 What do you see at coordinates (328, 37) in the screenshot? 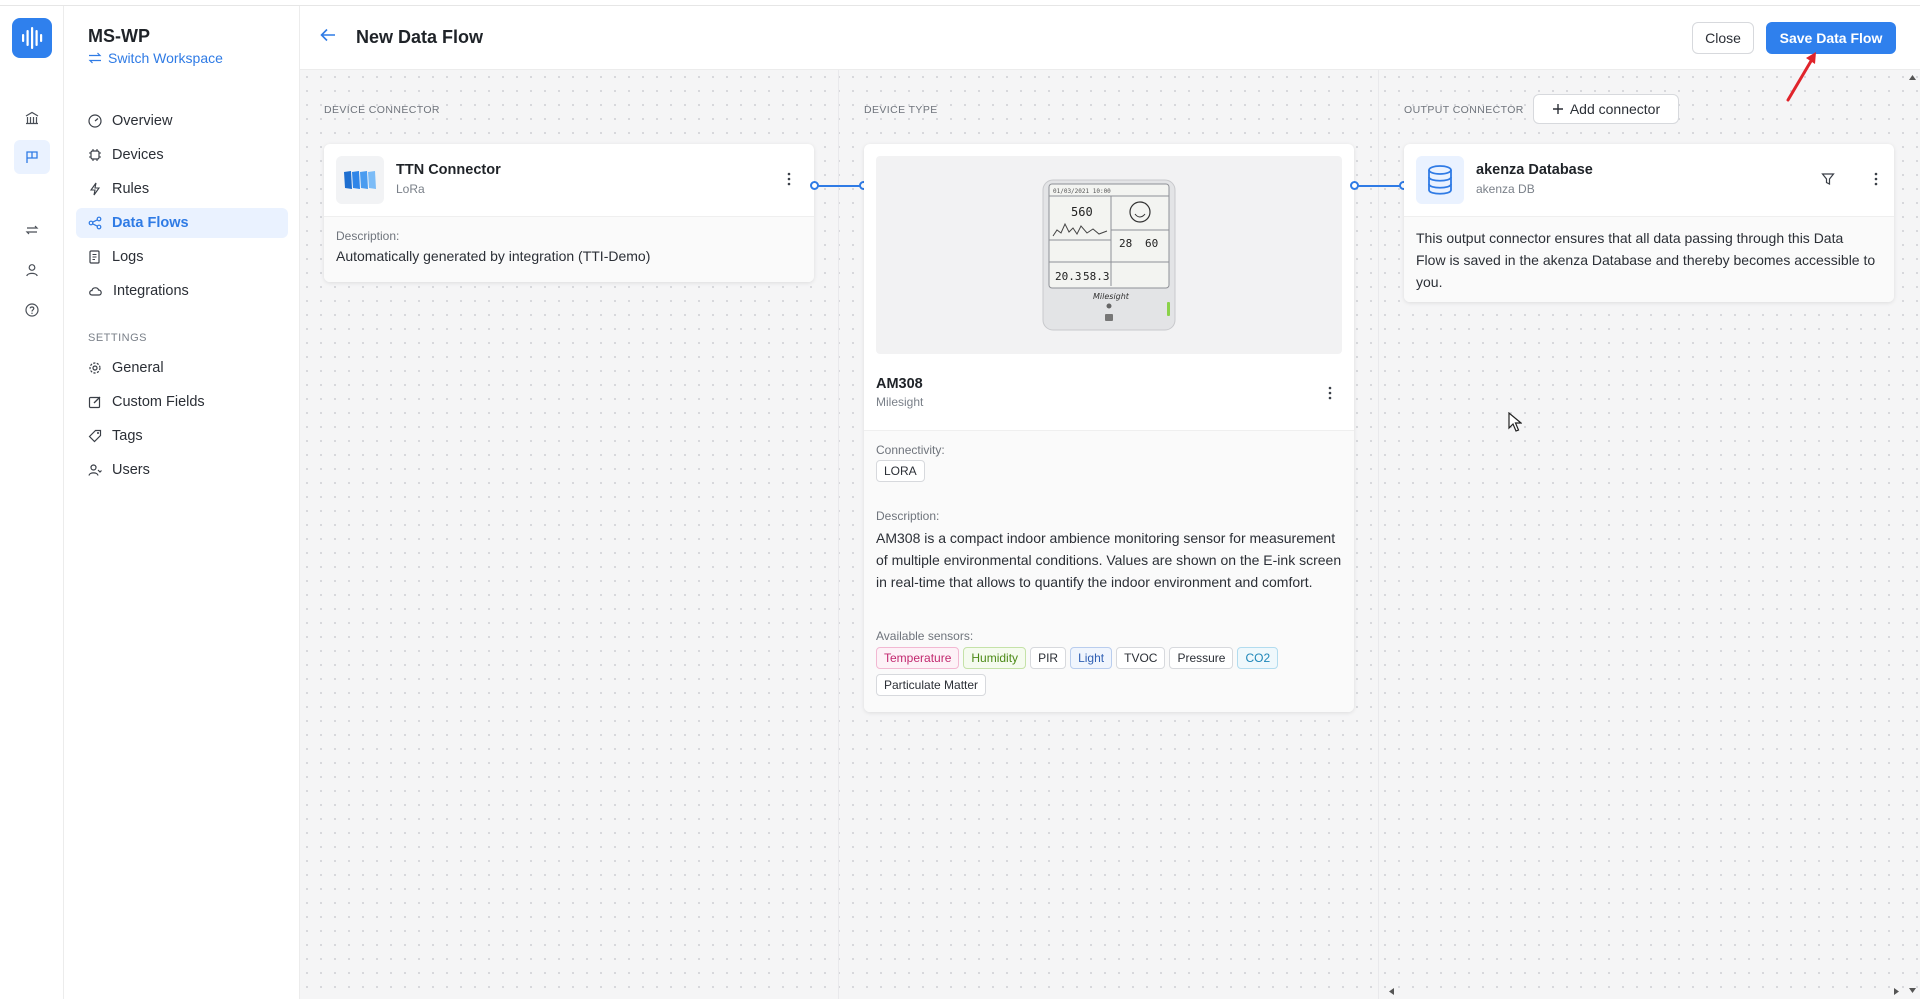
I see `back-arrow-icon` at bounding box center [328, 37].